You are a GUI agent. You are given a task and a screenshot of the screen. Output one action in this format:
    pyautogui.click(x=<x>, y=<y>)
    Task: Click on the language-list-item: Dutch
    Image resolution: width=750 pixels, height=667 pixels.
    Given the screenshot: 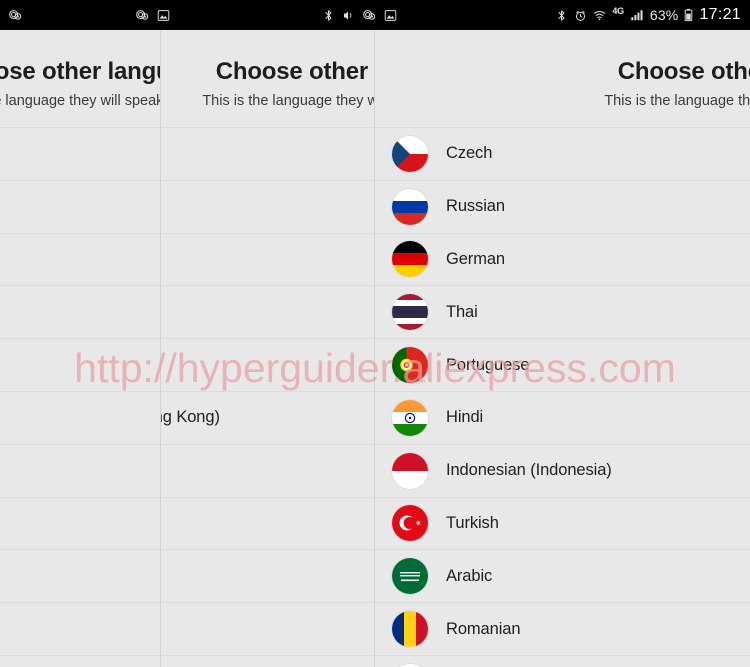 What is the action you would take?
    pyautogui.click(x=80, y=153)
    